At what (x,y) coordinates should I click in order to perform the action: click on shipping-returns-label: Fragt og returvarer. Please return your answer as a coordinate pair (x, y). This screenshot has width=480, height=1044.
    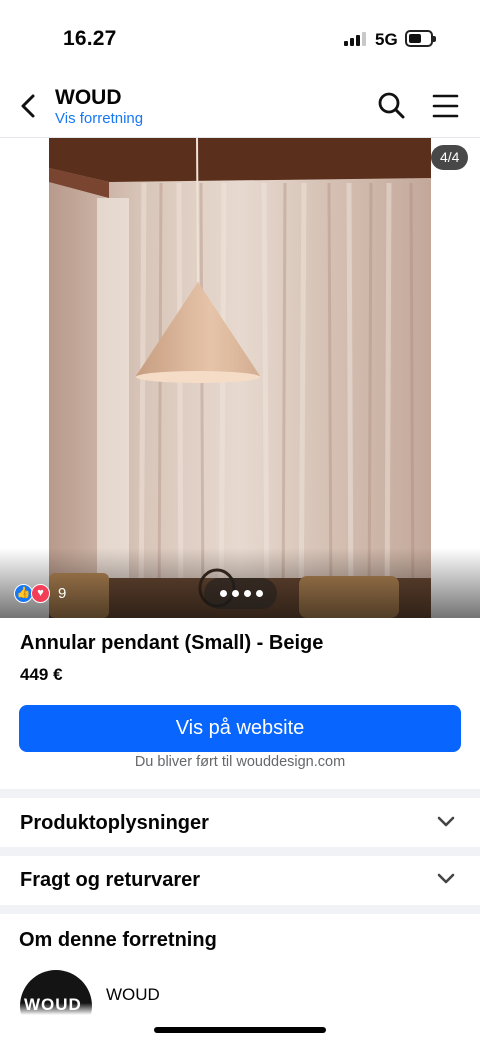
    Looking at the image, I should click on (110, 880).